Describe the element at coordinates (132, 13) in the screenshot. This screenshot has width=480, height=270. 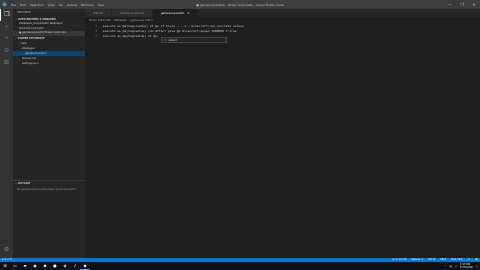
I see `tab-startupscript: startupScript.bat` at that location.